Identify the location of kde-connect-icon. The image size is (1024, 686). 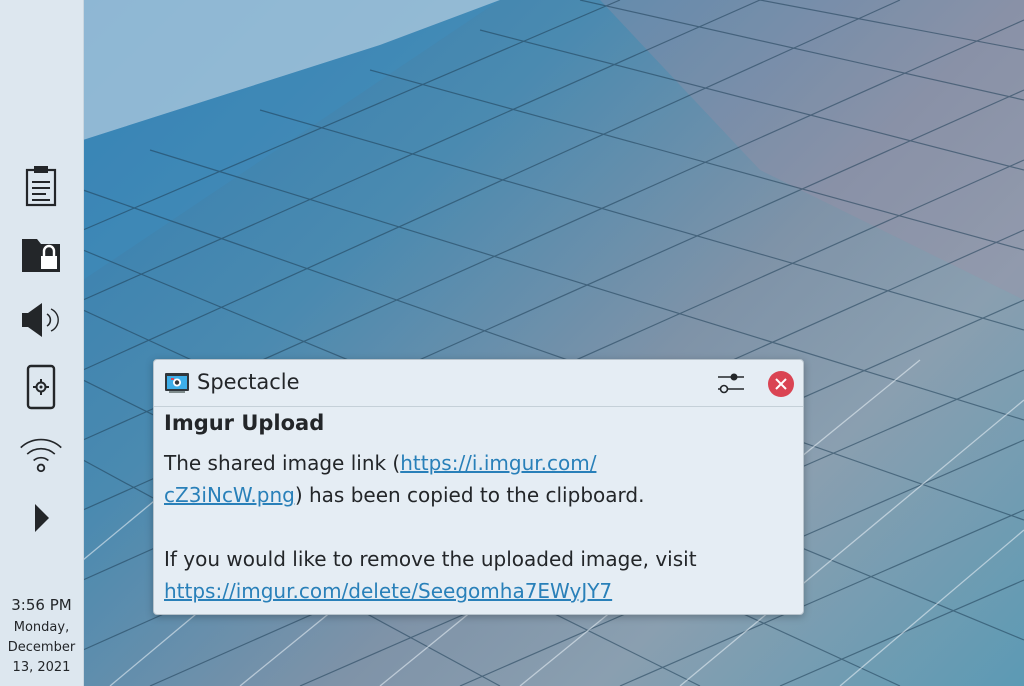
(41, 387).